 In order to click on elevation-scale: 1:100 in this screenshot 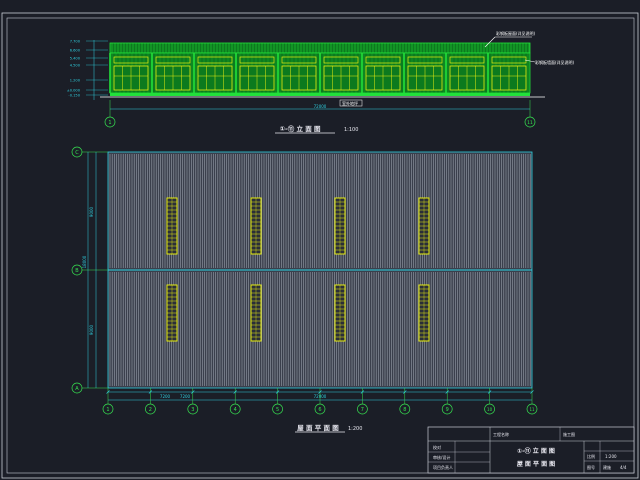, I will do `click(351, 130)`.